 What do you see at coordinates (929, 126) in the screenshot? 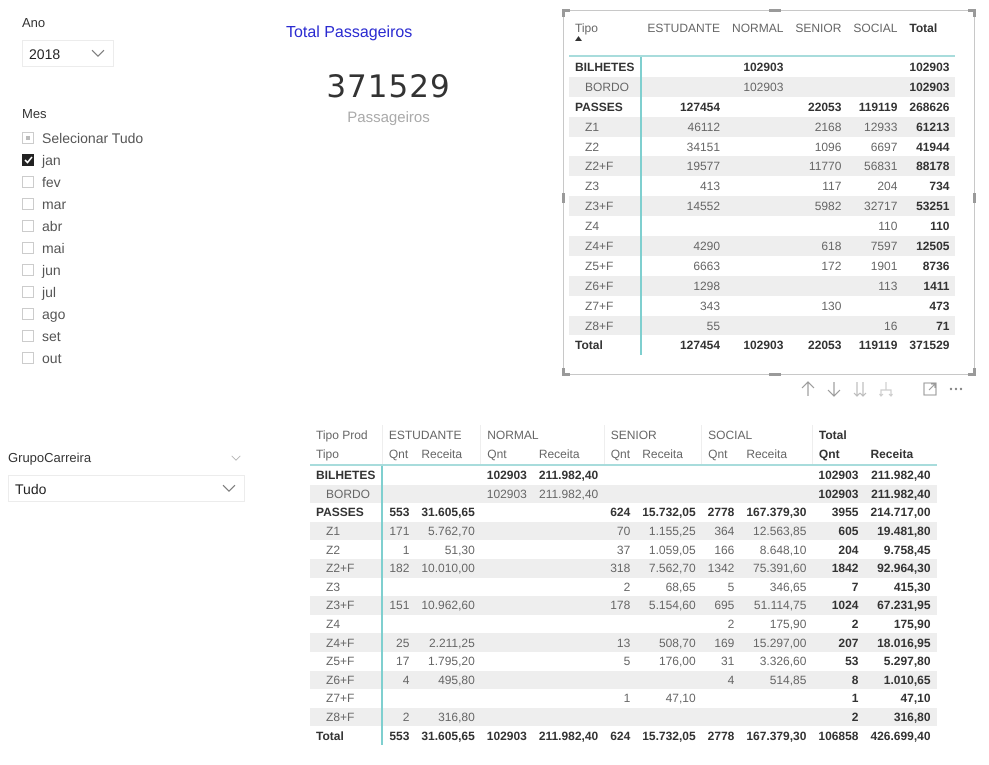
I see `table-cell: 61213` at bounding box center [929, 126].